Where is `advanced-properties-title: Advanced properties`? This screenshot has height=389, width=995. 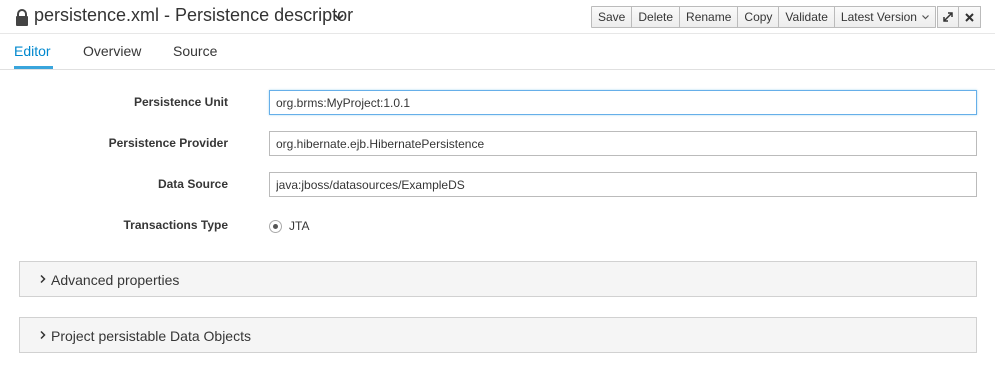 advanced-properties-title: Advanced properties is located at coordinates (115, 280).